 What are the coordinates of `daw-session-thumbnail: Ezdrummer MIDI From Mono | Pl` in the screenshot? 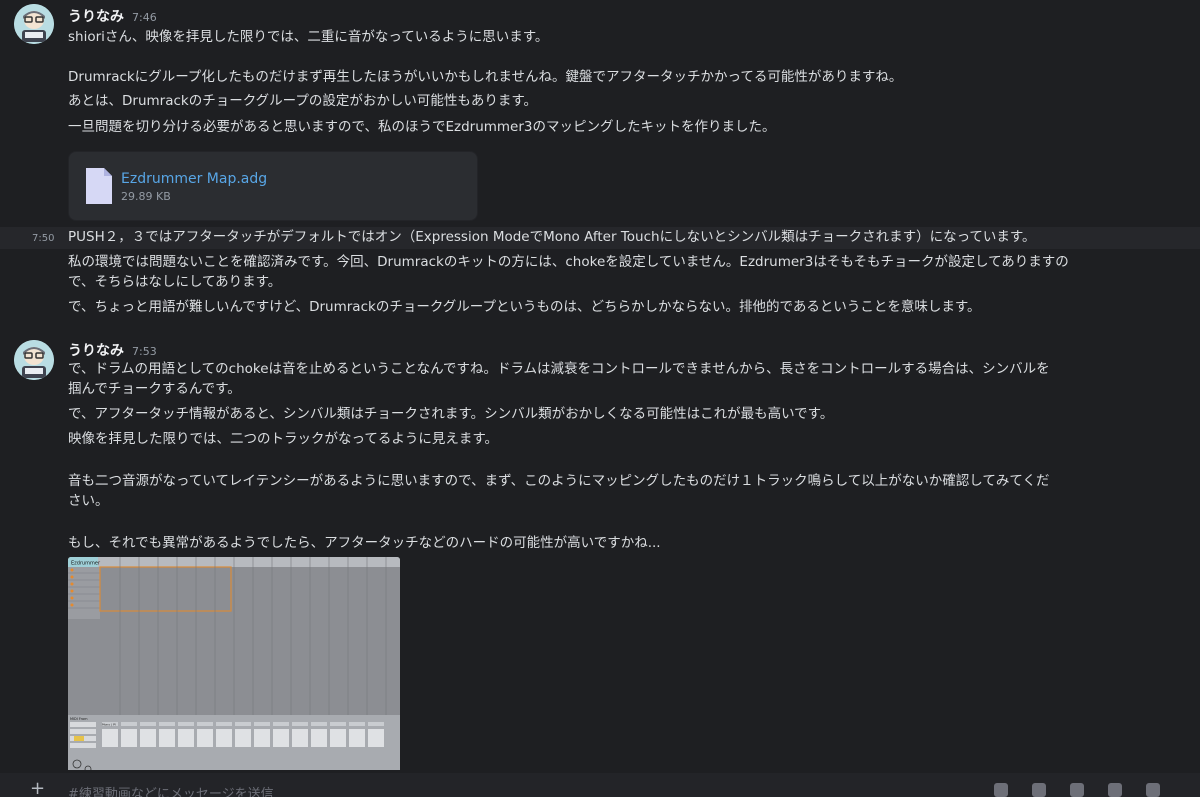 It's located at (234, 663).